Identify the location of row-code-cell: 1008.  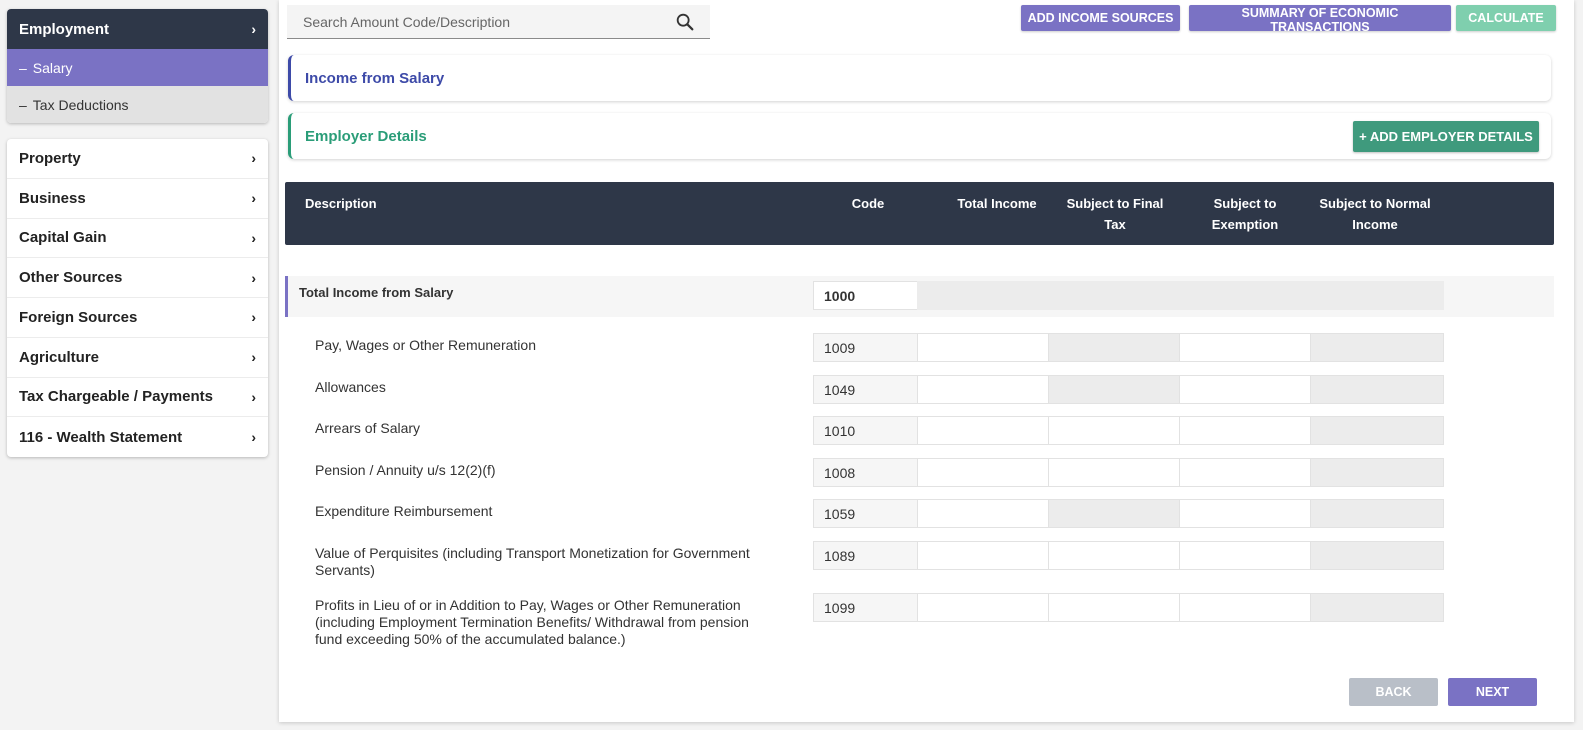
(865, 472).